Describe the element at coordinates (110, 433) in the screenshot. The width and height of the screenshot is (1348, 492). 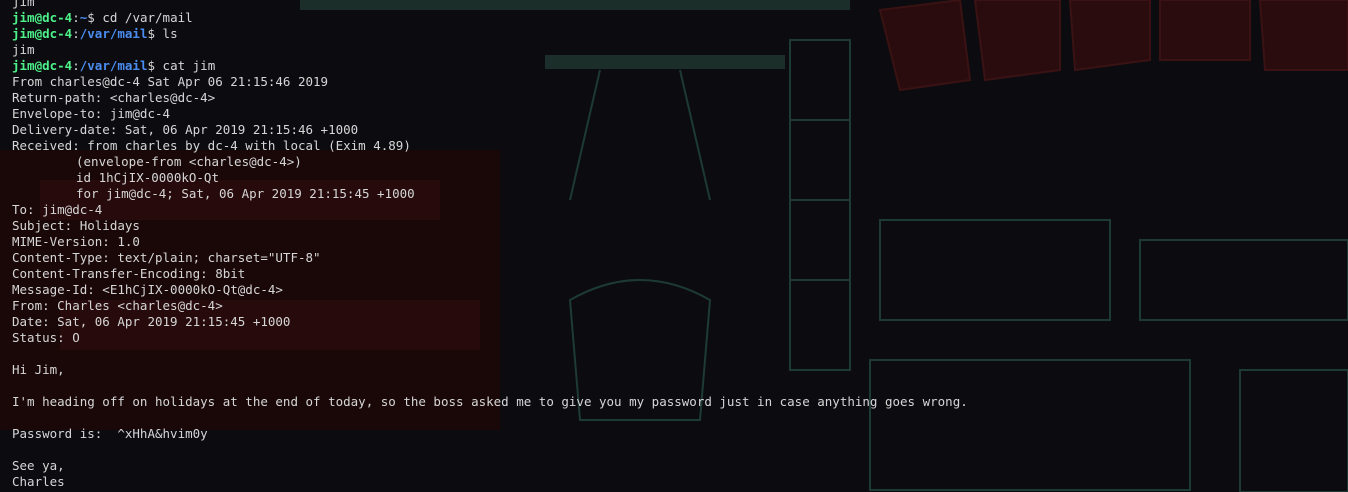
I see `output-line: Password is: ^xHhA&hvim0y` at that location.